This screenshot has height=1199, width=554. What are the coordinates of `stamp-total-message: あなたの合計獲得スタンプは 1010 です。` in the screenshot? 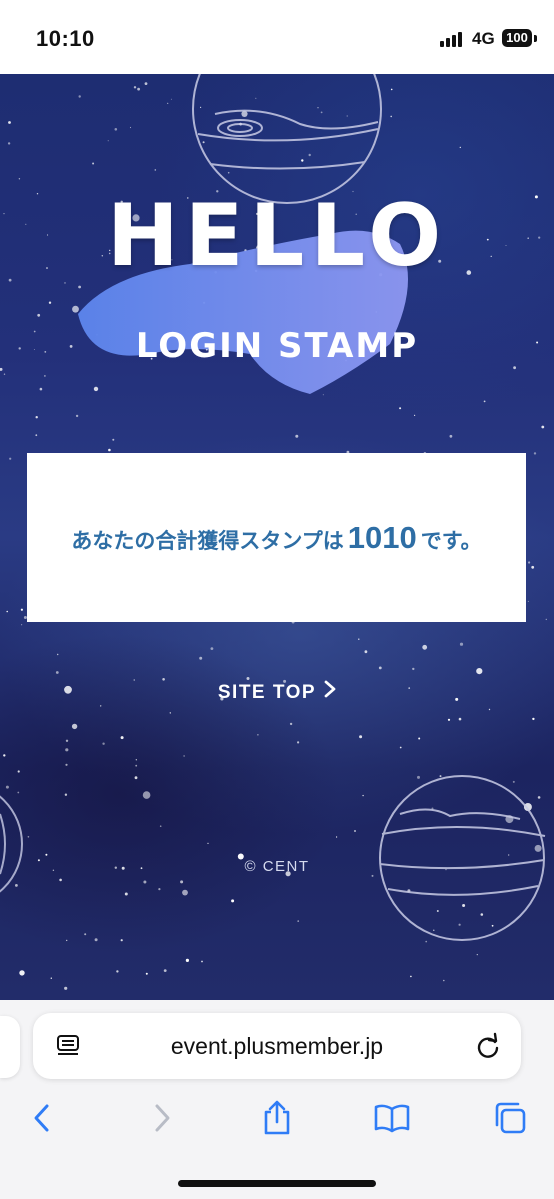 It's located at (276, 538).